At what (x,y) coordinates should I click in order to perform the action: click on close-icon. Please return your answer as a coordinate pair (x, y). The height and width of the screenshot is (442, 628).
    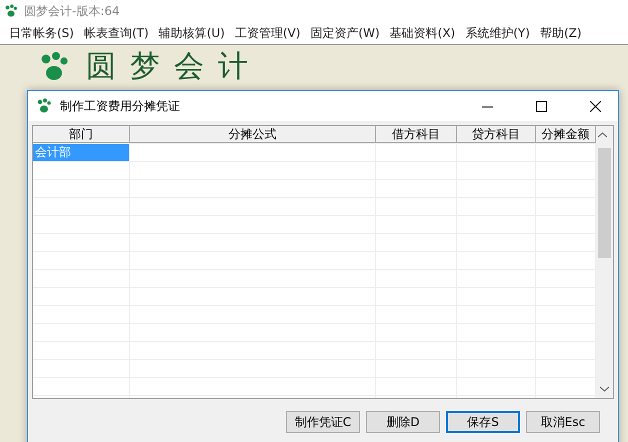
    Looking at the image, I should click on (595, 106).